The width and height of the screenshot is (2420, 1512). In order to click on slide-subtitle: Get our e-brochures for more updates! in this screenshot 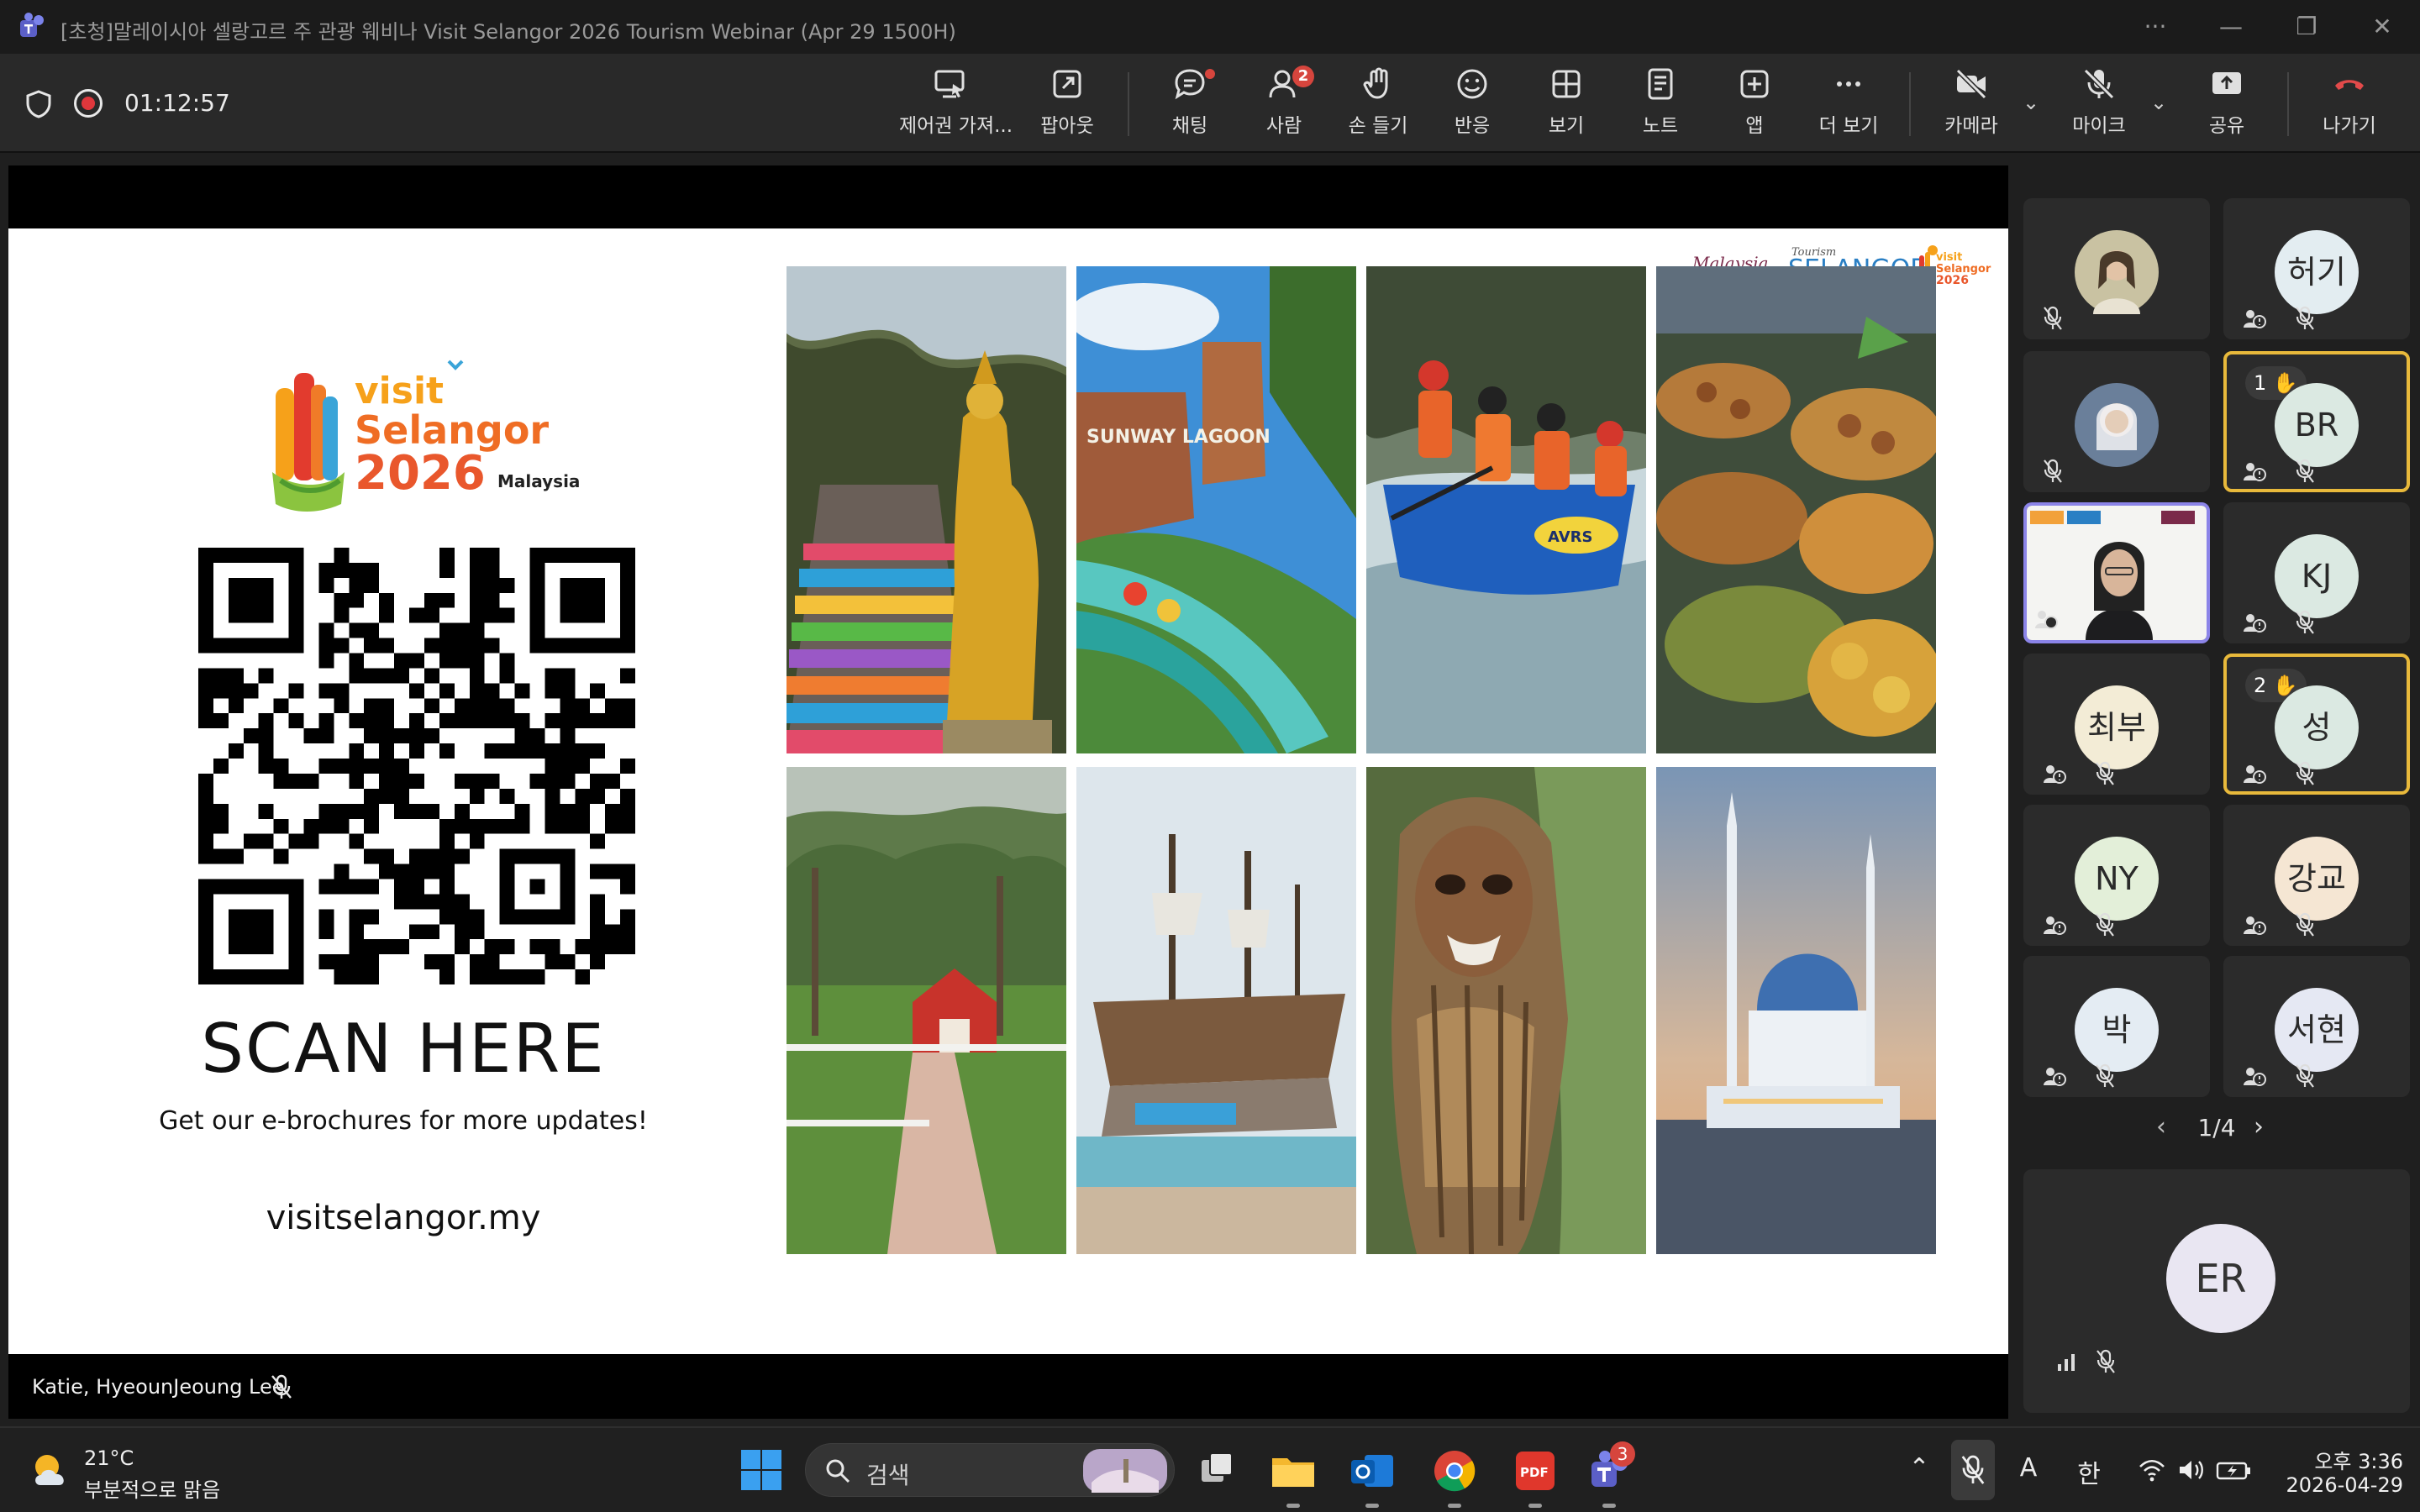, I will do `click(404, 1121)`.